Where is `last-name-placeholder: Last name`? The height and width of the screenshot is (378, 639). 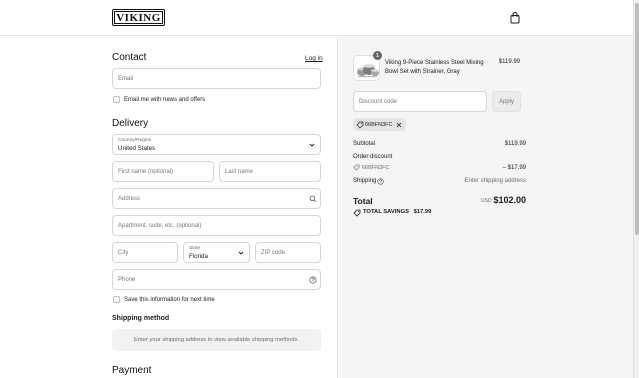
last-name-placeholder: Last name is located at coordinates (239, 171).